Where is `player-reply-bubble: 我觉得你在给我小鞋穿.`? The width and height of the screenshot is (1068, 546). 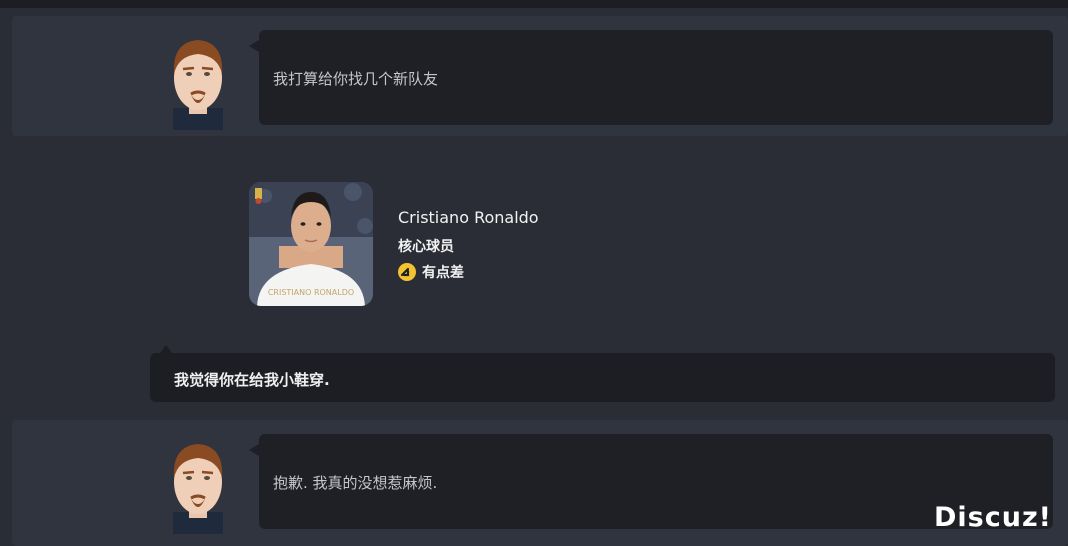
player-reply-bubble: 我觉得你在给我小鞋穿. is located at coordinates (602, 373).